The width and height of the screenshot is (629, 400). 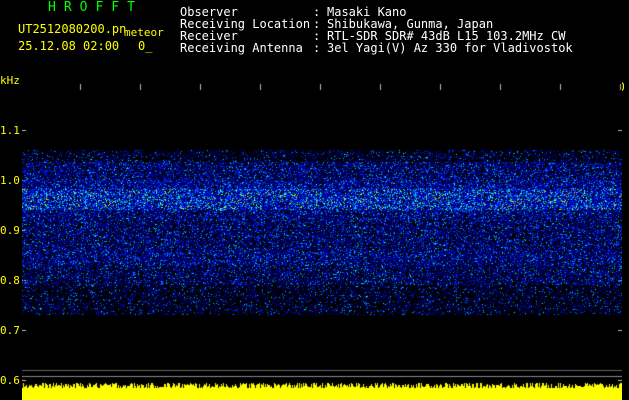 What do you see at coordinates (10, 230) in the screenshot?
I see `y-tick-label: 0.9` at bounding box center [10, 230].